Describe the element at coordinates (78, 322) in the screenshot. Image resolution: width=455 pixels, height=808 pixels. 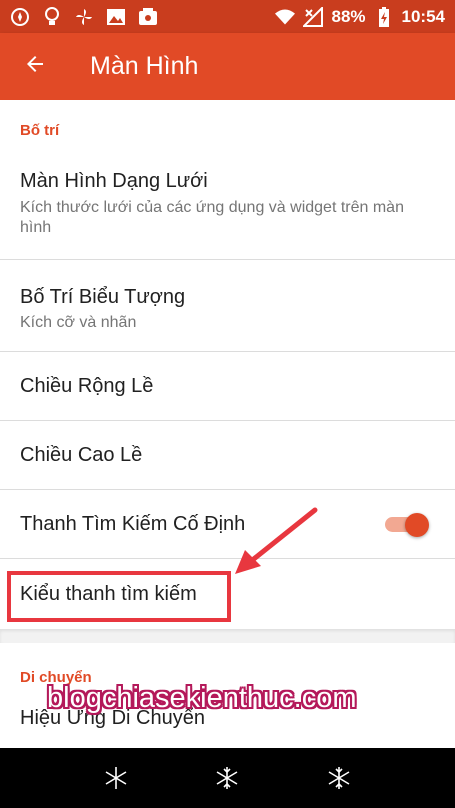
I see `setting-subtitle: Kích cỡ và nhãn` at that location.